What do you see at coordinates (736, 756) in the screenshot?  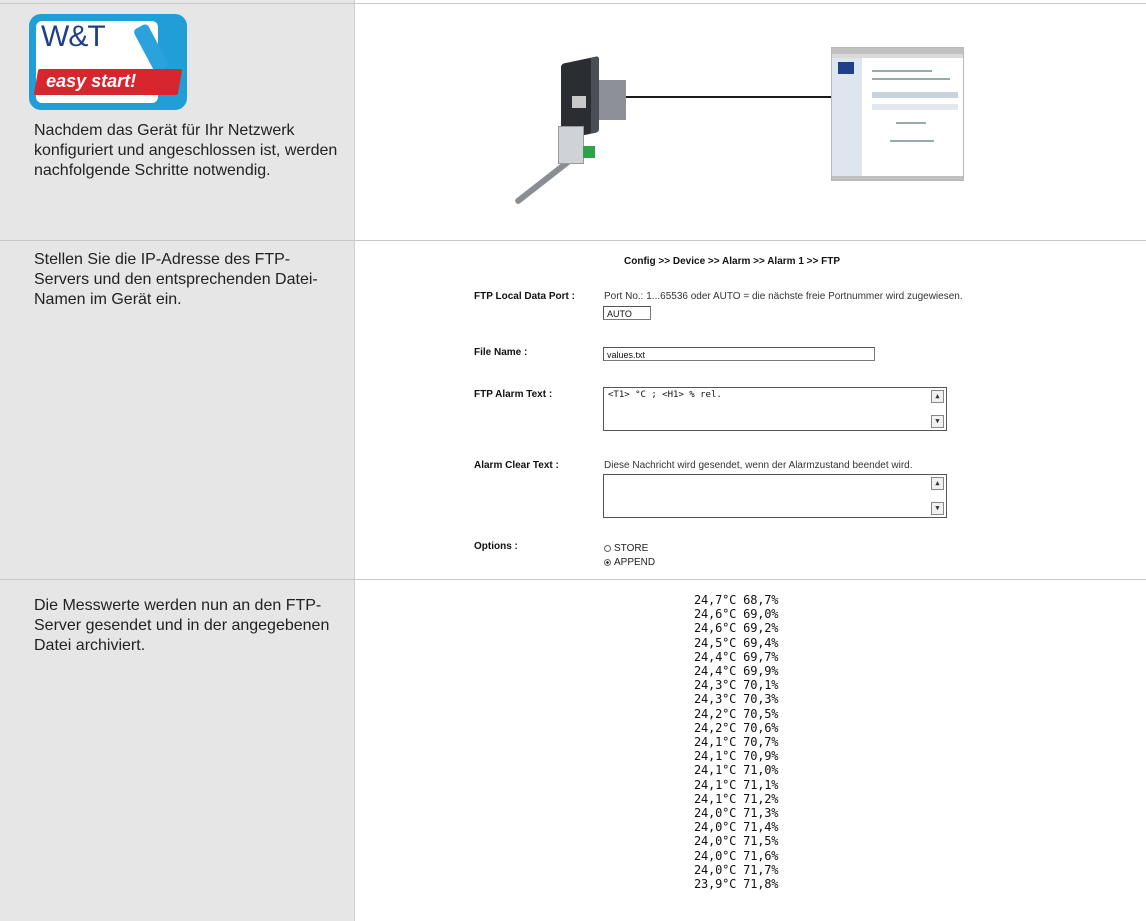 I see `measurement-line: 24,1°C 70,9%` at bounding box center [736, 756].